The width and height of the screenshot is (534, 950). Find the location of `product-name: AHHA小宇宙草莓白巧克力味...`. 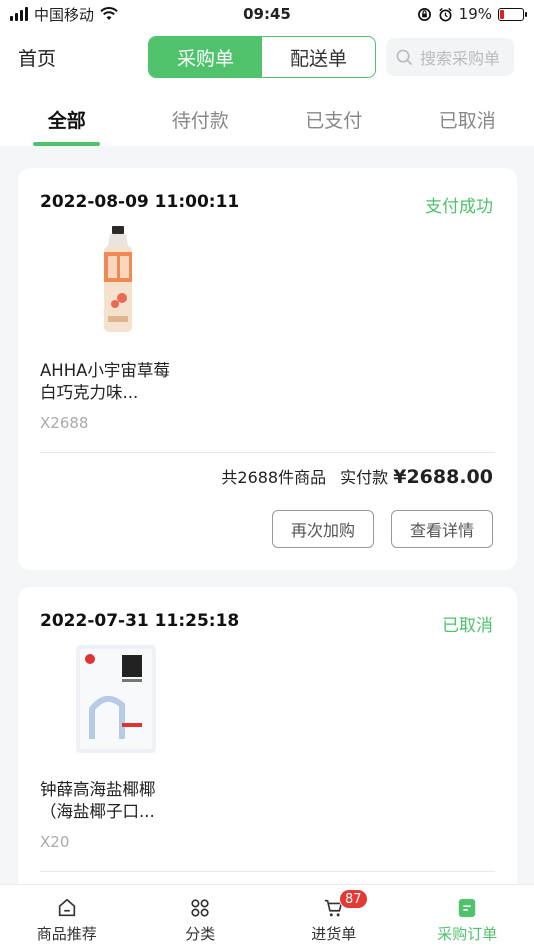

product-name: AHHA小宇宙草莓白巧克力味... is located at coordinates (105, 381).